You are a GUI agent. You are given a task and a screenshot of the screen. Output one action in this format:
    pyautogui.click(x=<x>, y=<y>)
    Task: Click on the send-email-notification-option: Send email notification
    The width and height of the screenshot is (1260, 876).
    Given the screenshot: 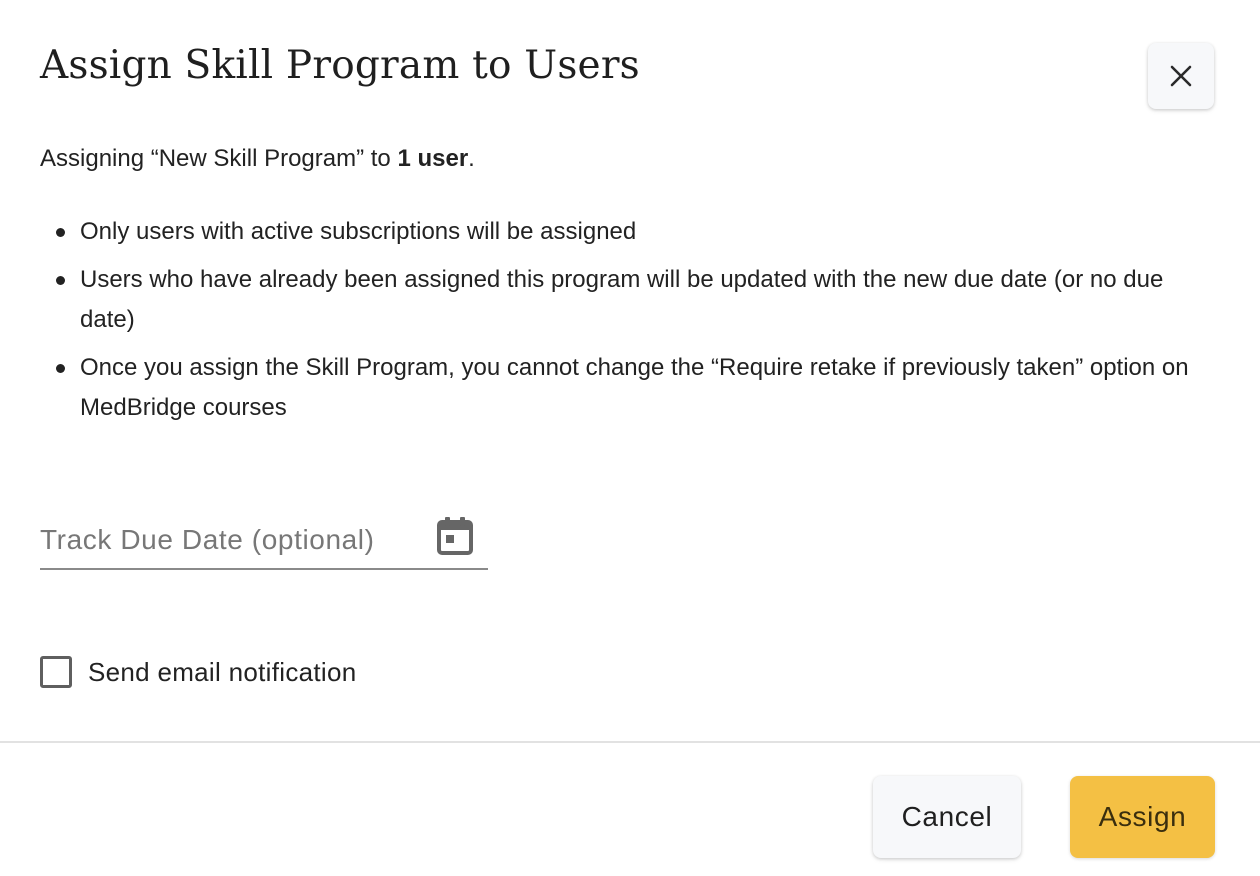 What is the action you would take?
    pyautogui.click(x=198, y=672)
    